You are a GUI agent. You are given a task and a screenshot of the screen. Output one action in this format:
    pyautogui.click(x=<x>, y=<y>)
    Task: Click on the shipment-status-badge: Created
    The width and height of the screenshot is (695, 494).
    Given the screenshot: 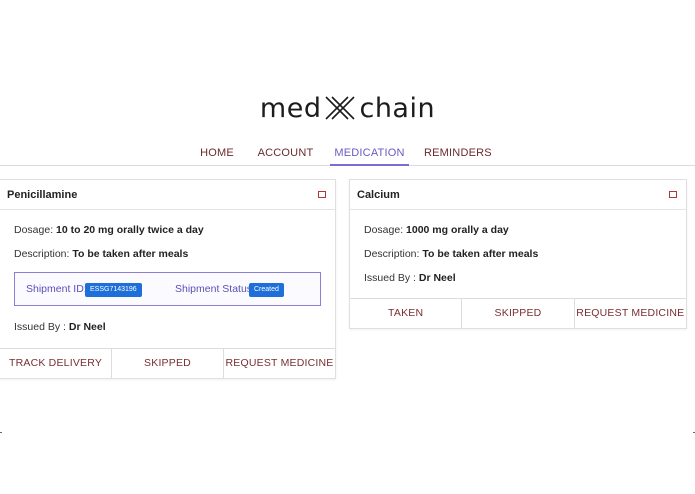 What is the action you would take?
    pyautogui.click(x=266, y=290)
    